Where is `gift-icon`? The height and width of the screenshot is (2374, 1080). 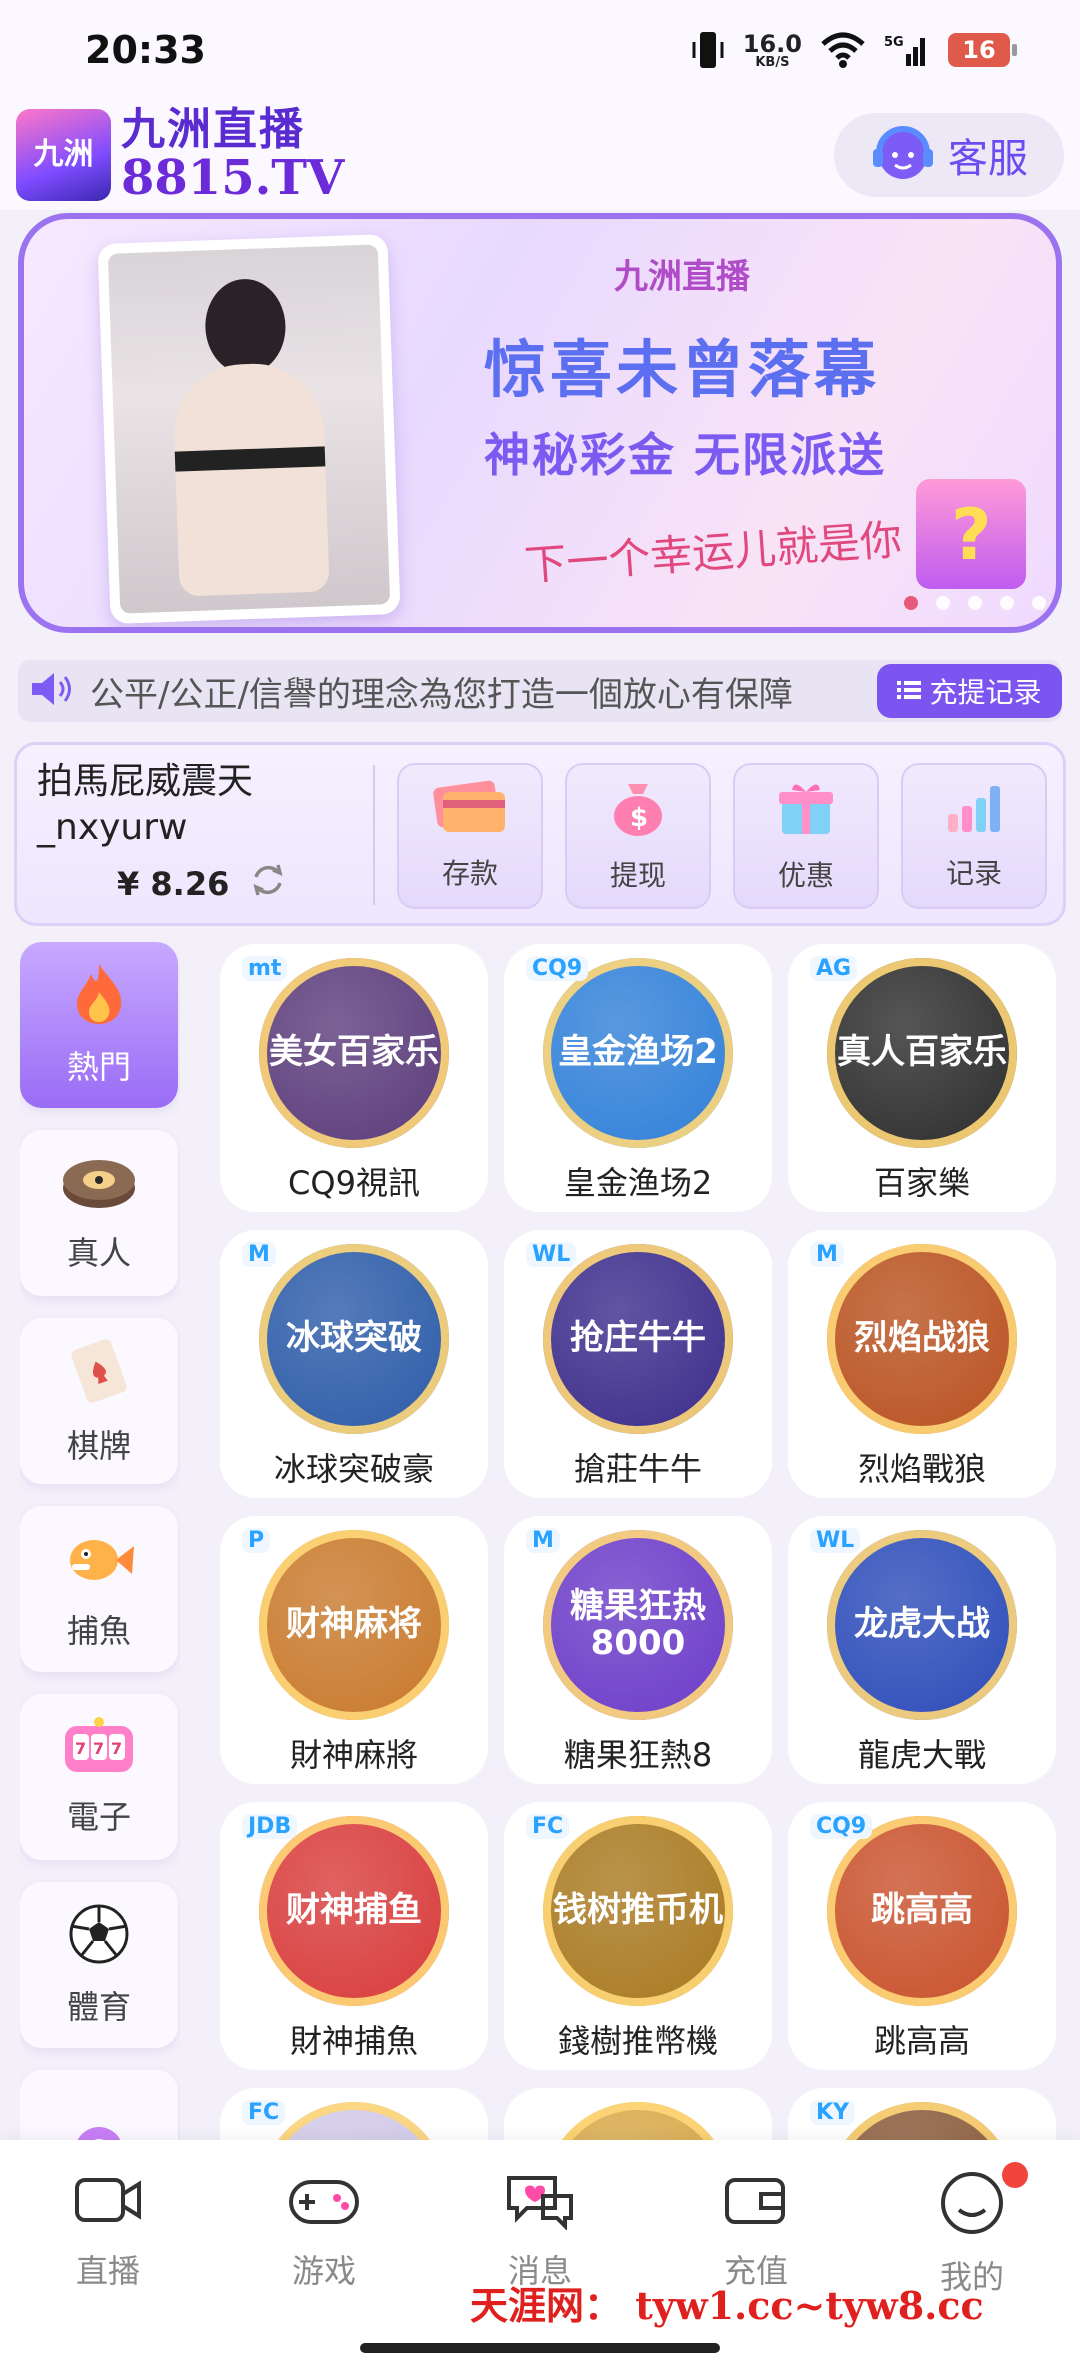 gift-icon is located at coordinates (806, 810).